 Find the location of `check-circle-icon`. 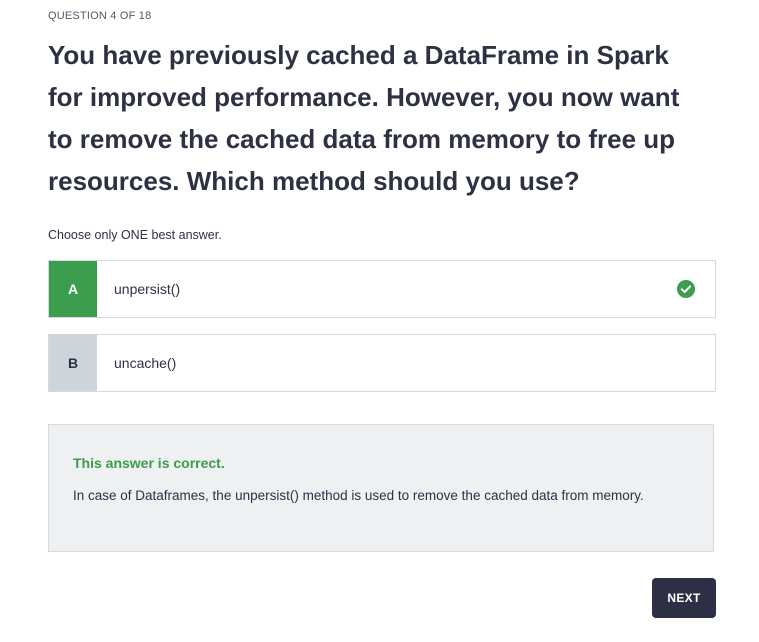

check-circle-icon is located at coordinates (686, 289).